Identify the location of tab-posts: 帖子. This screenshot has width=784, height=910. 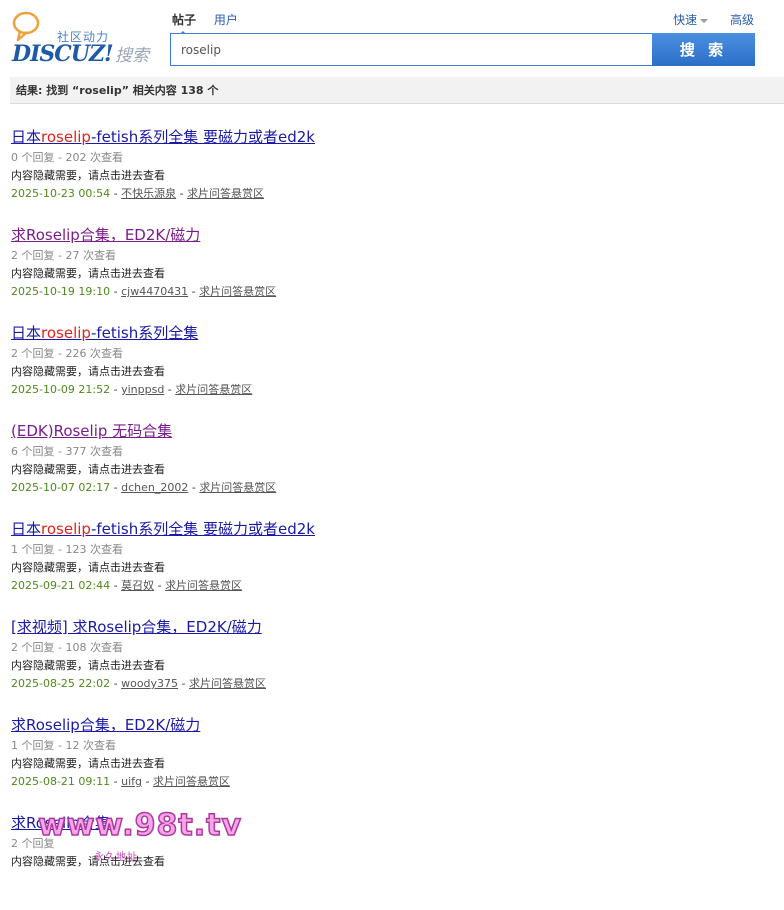
(184, 23).